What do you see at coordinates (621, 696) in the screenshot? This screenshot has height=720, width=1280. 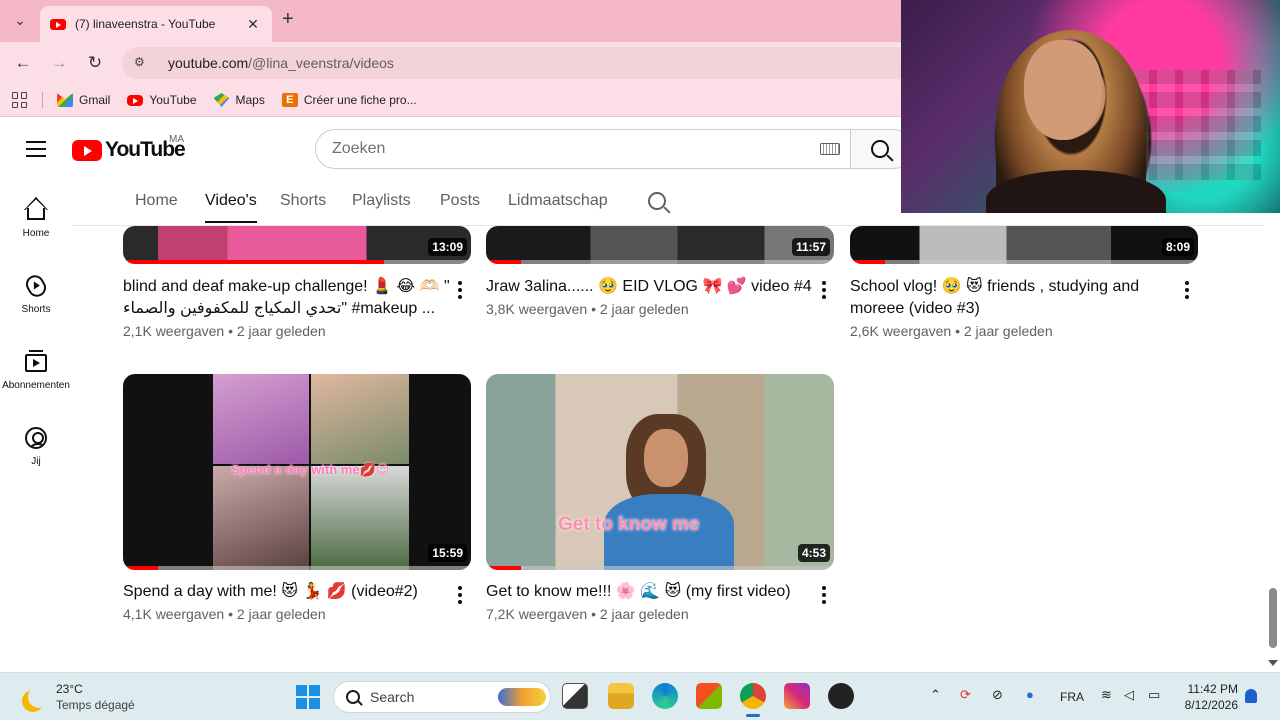 I see `file-explorer-icon` at bounding box center [621, 696].